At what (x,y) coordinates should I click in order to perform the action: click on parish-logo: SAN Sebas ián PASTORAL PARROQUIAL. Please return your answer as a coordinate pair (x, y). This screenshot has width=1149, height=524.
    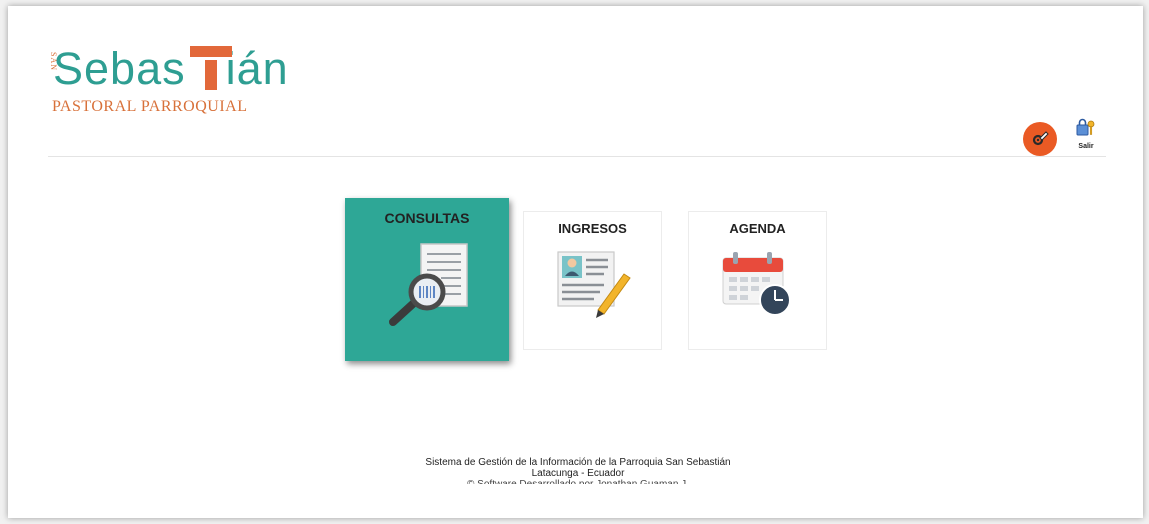
    Looking at the image, I should click on (173, 82).